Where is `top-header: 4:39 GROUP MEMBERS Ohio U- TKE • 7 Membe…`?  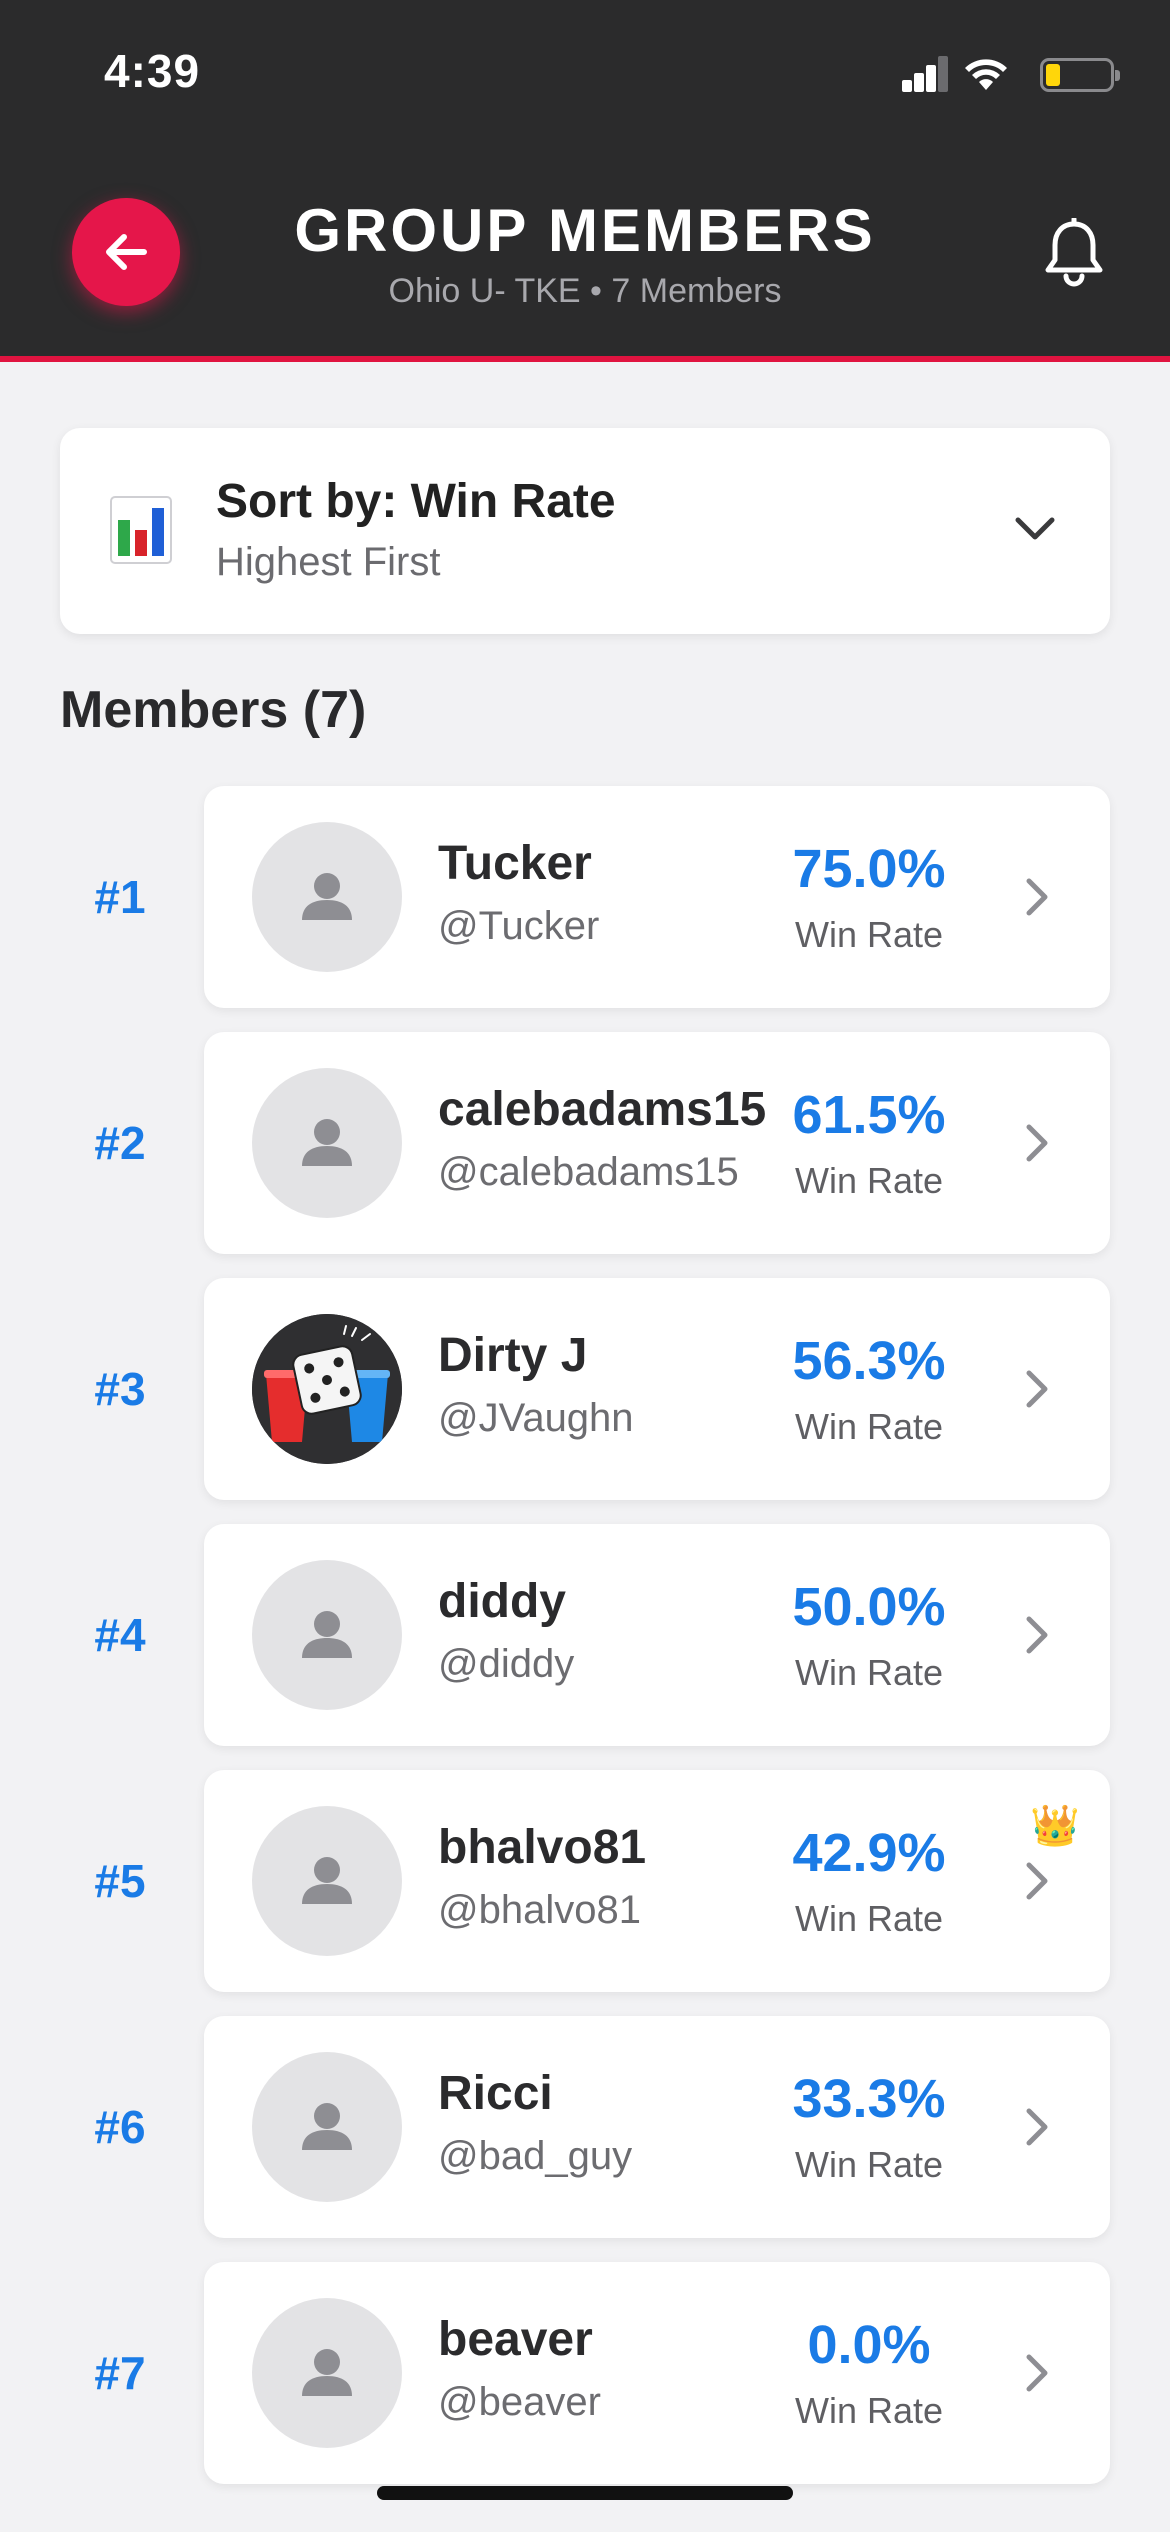 top-header: 4:39 GROUP MEMBERS Ohio U- TKE • 7 Membe… is located at coordinates (585, 181).